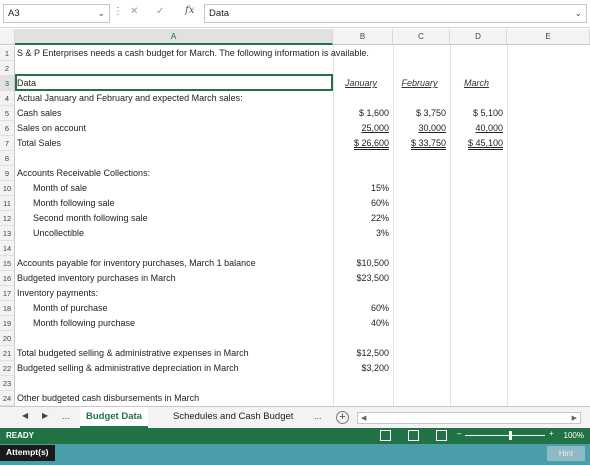 The height and width of the screenshot is (465, 590). Describe the element at coordinates (361, 278) in the screenshot. I see `cell-b: $23,500` at that location.